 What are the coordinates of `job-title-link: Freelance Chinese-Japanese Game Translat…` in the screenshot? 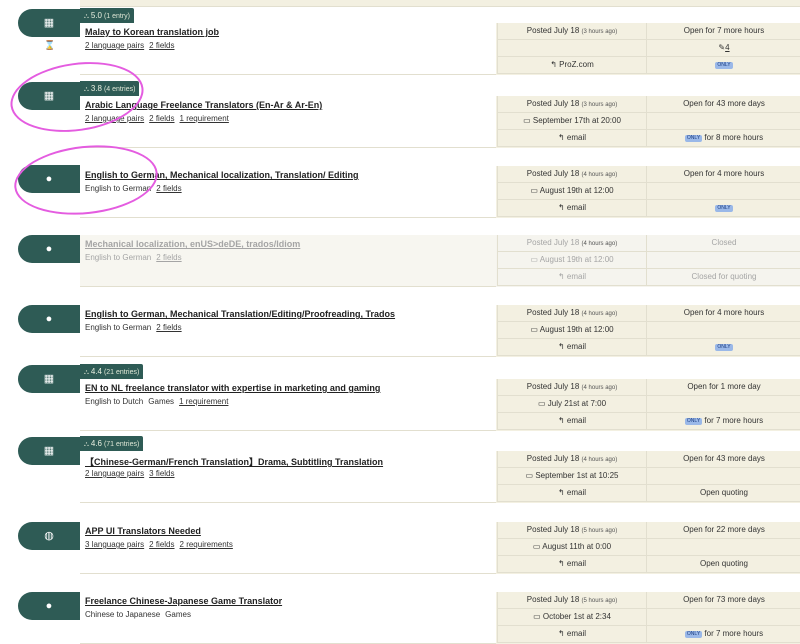 It's located at (183, 601).